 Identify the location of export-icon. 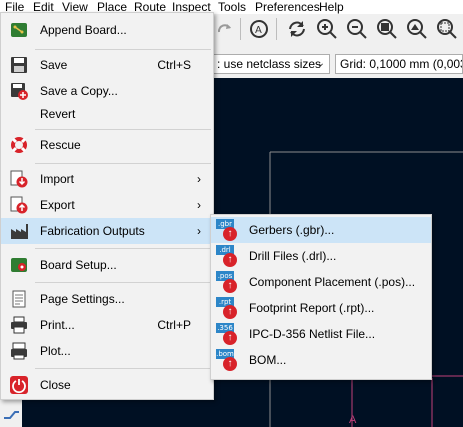
(19, 205).